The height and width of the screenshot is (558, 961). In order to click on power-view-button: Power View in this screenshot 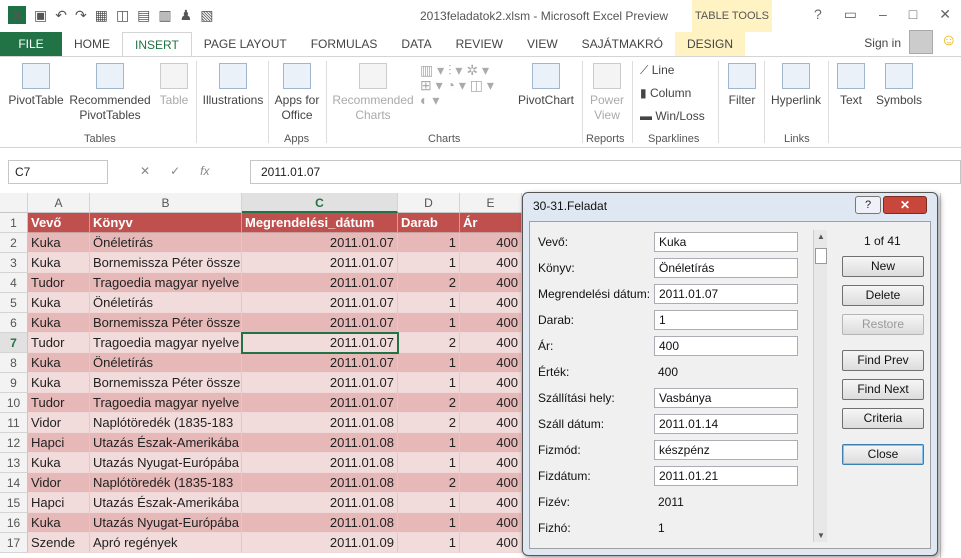, I will do `click(607, 93)`.